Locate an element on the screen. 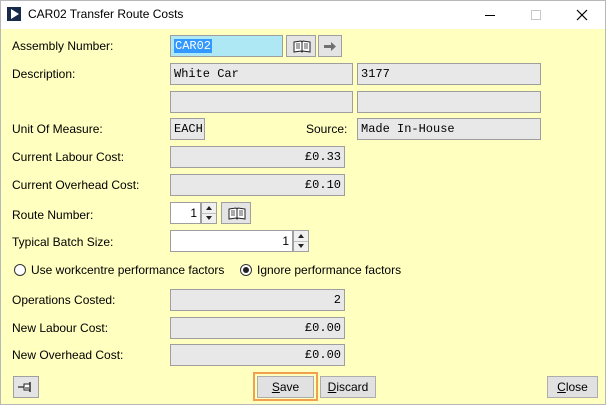 Image resolution: width=606 pixels, height=405 pixels. minimize-button is located at coordinates (490, 15).